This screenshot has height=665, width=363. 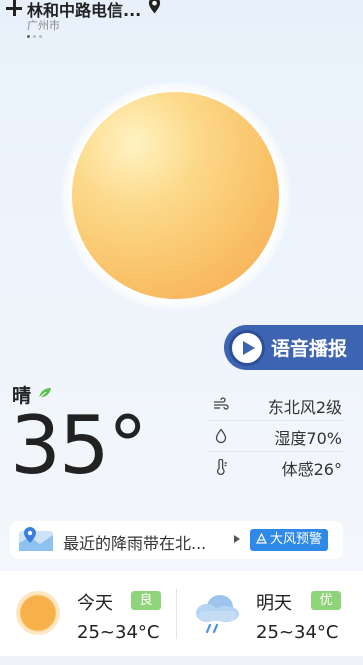 What do you see at coordinates (261, 538) in the screenshot?
I see `warning-icon` at bounding box center [261, 538].